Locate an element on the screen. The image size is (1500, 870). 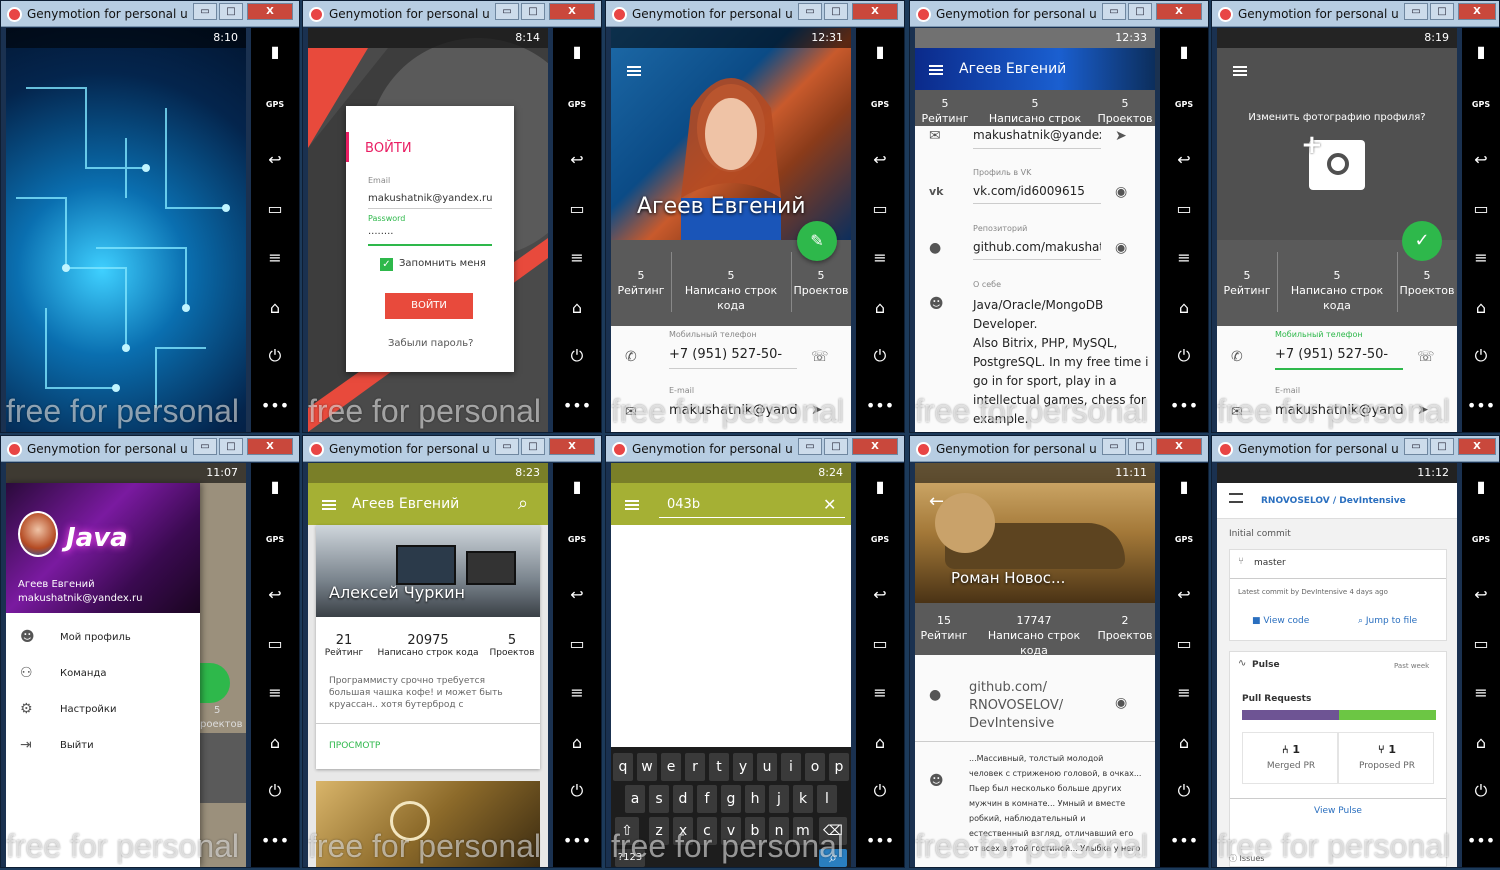
view-icon: ◉ is located at coordinates (1121, 192).